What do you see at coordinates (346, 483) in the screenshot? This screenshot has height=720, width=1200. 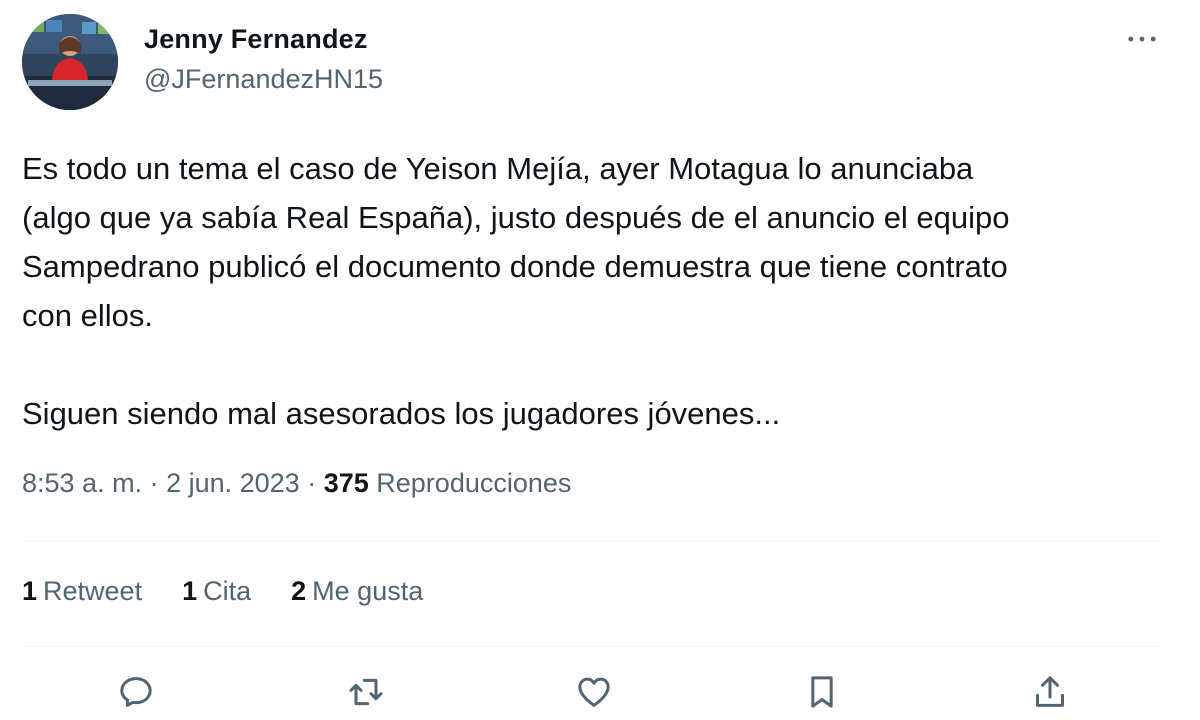 I see `views-count: 375` at bounding box center [346, 483].